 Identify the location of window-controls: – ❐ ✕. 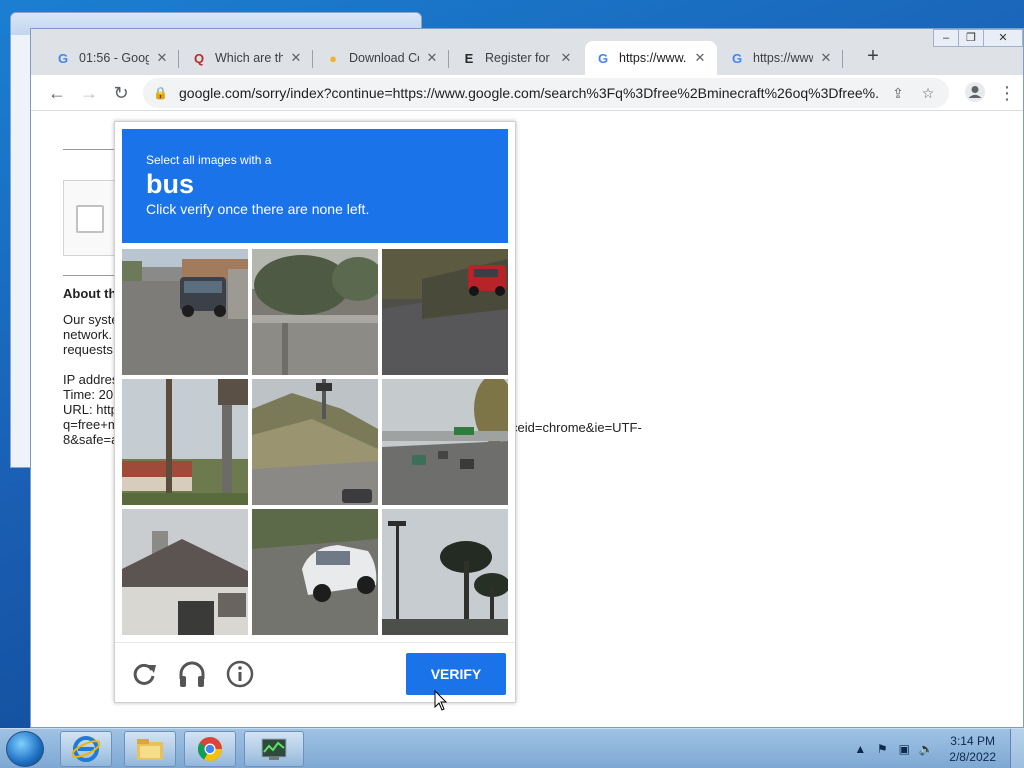
(978, 38).